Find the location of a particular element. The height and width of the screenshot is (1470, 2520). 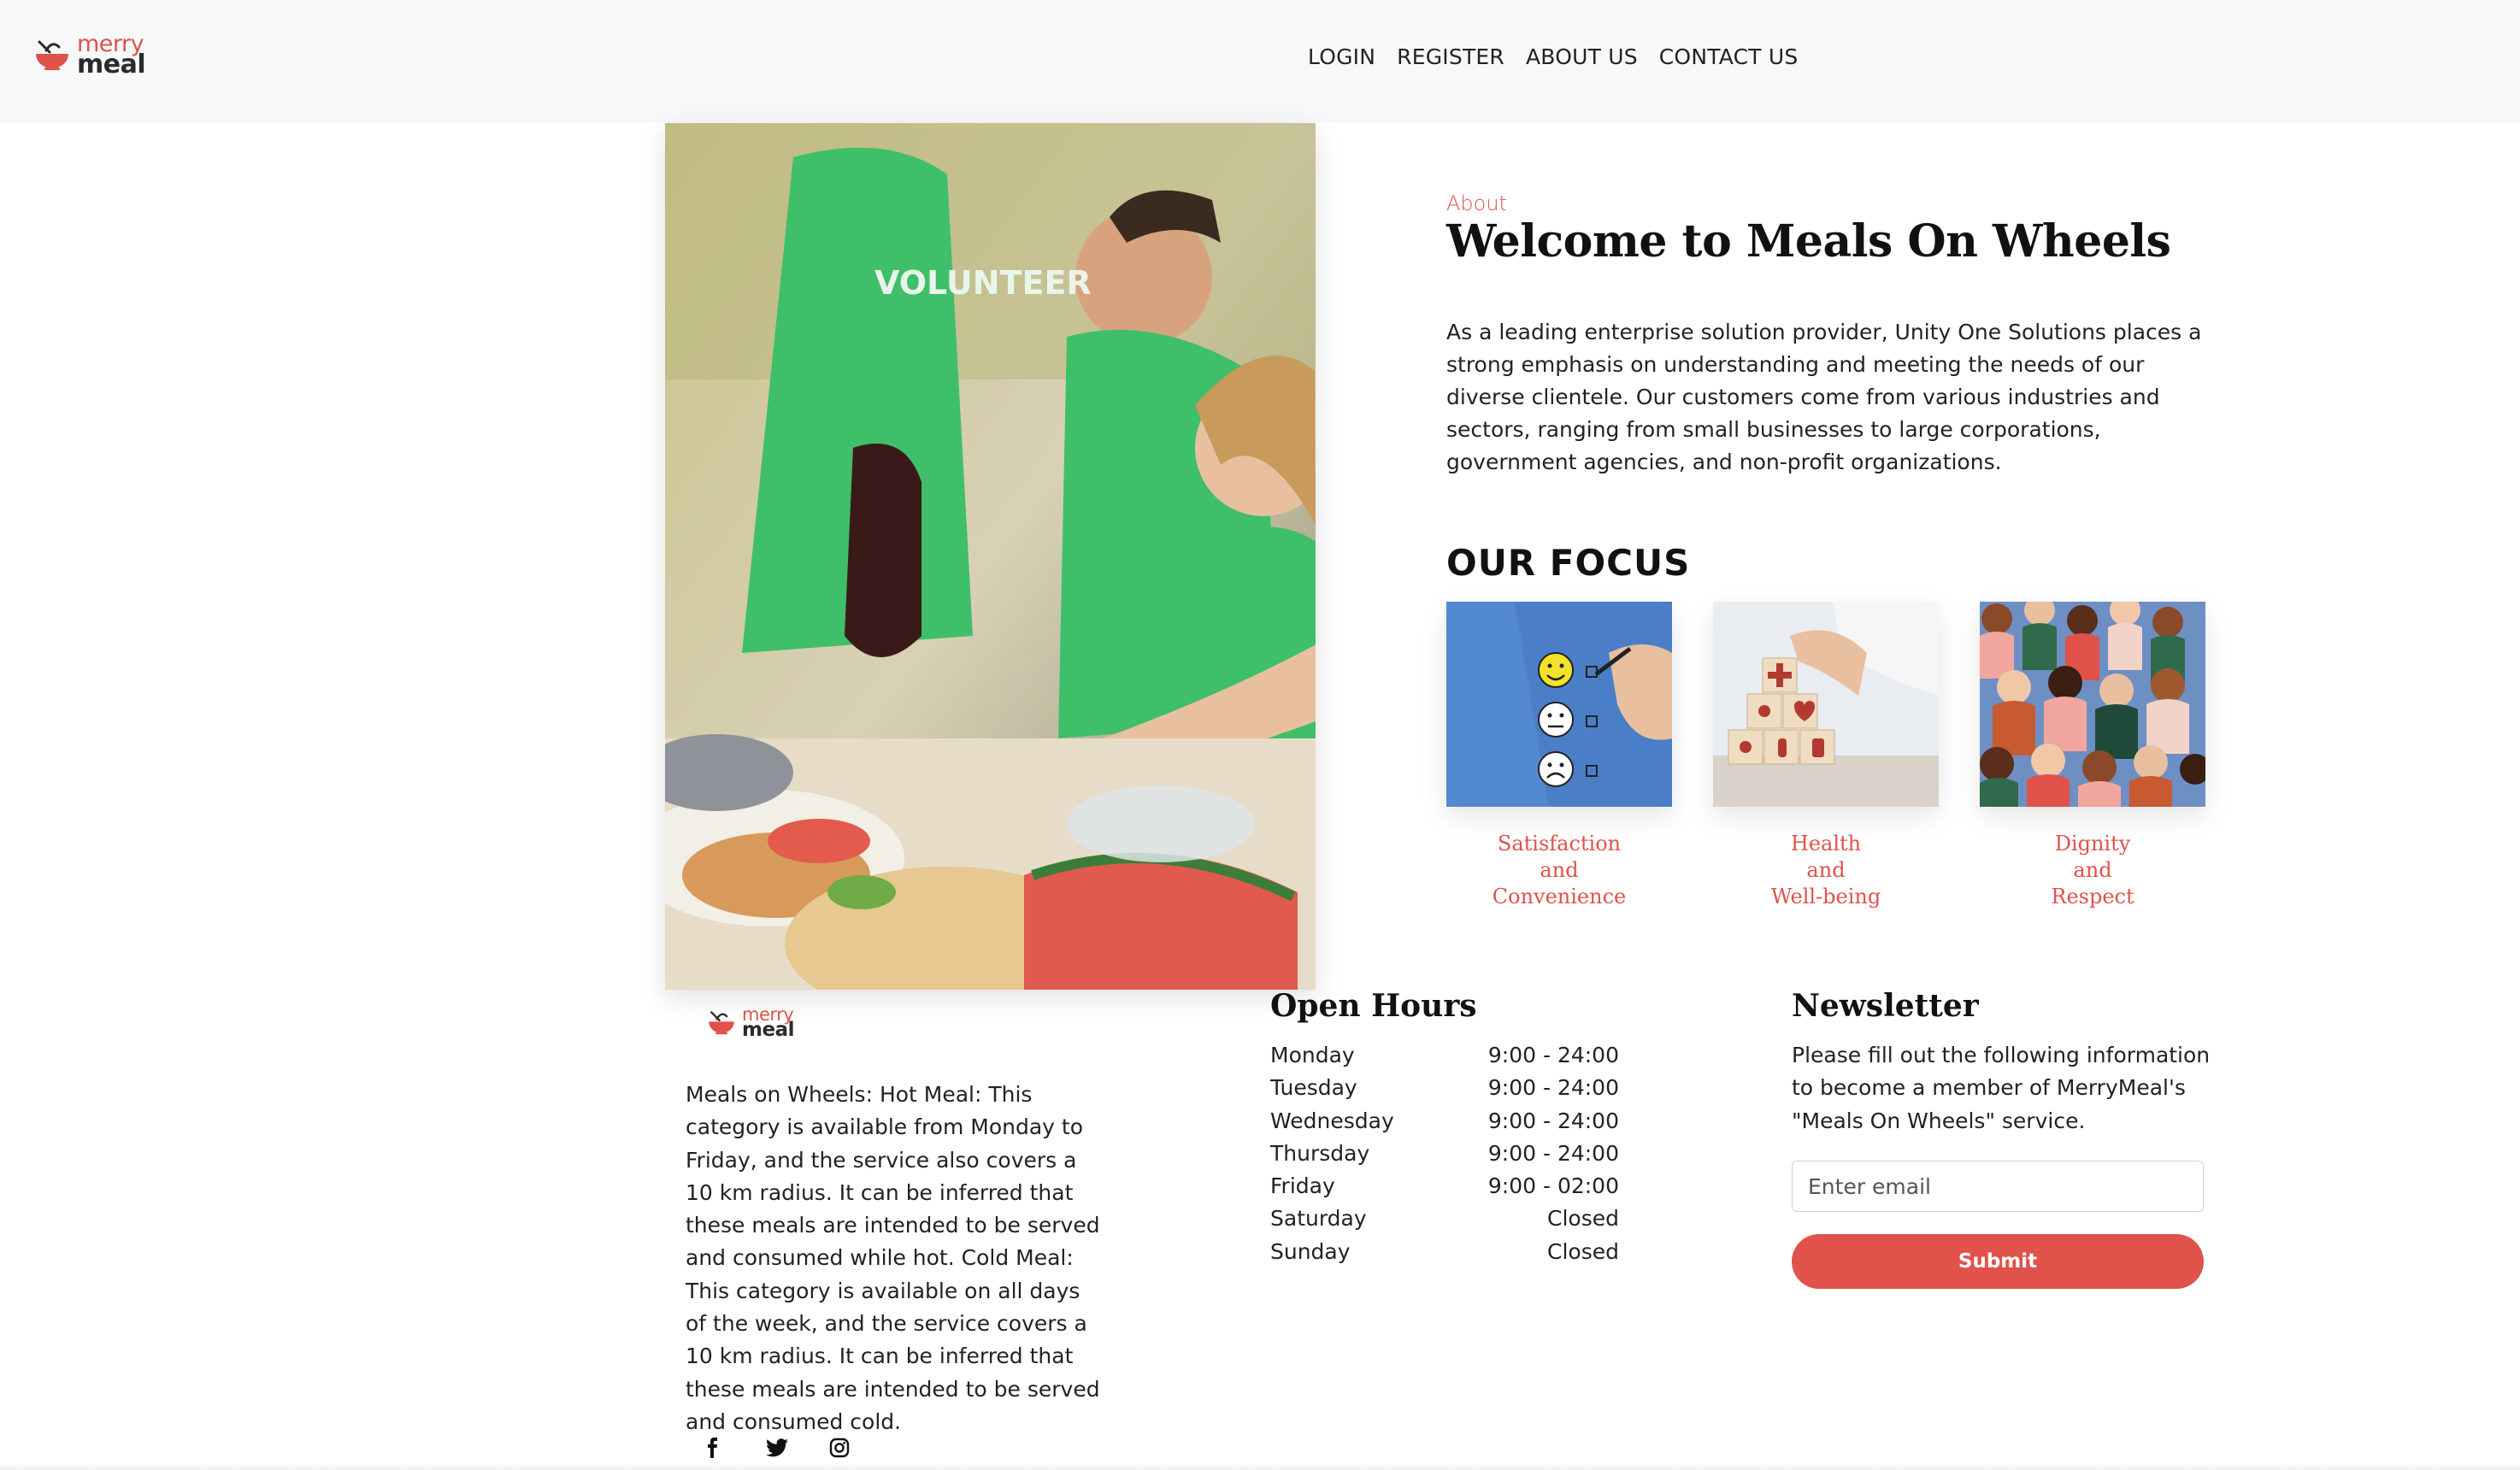

footer-logo: merry meal is located at coordinates (750, 1023).